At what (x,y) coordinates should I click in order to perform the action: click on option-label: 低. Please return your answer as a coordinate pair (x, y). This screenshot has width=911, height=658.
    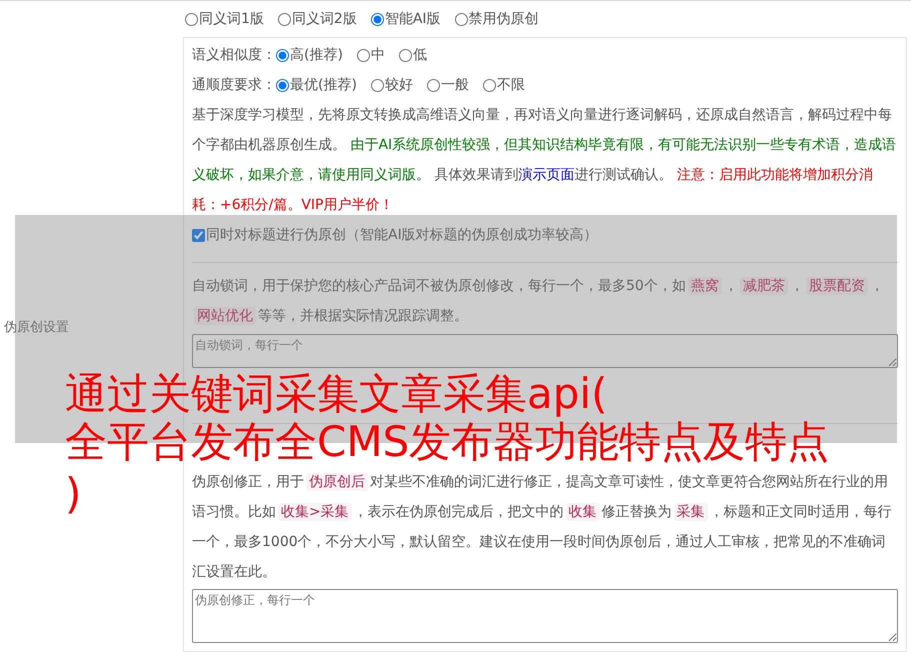
    Looking at the image, I should click on (419, 55).